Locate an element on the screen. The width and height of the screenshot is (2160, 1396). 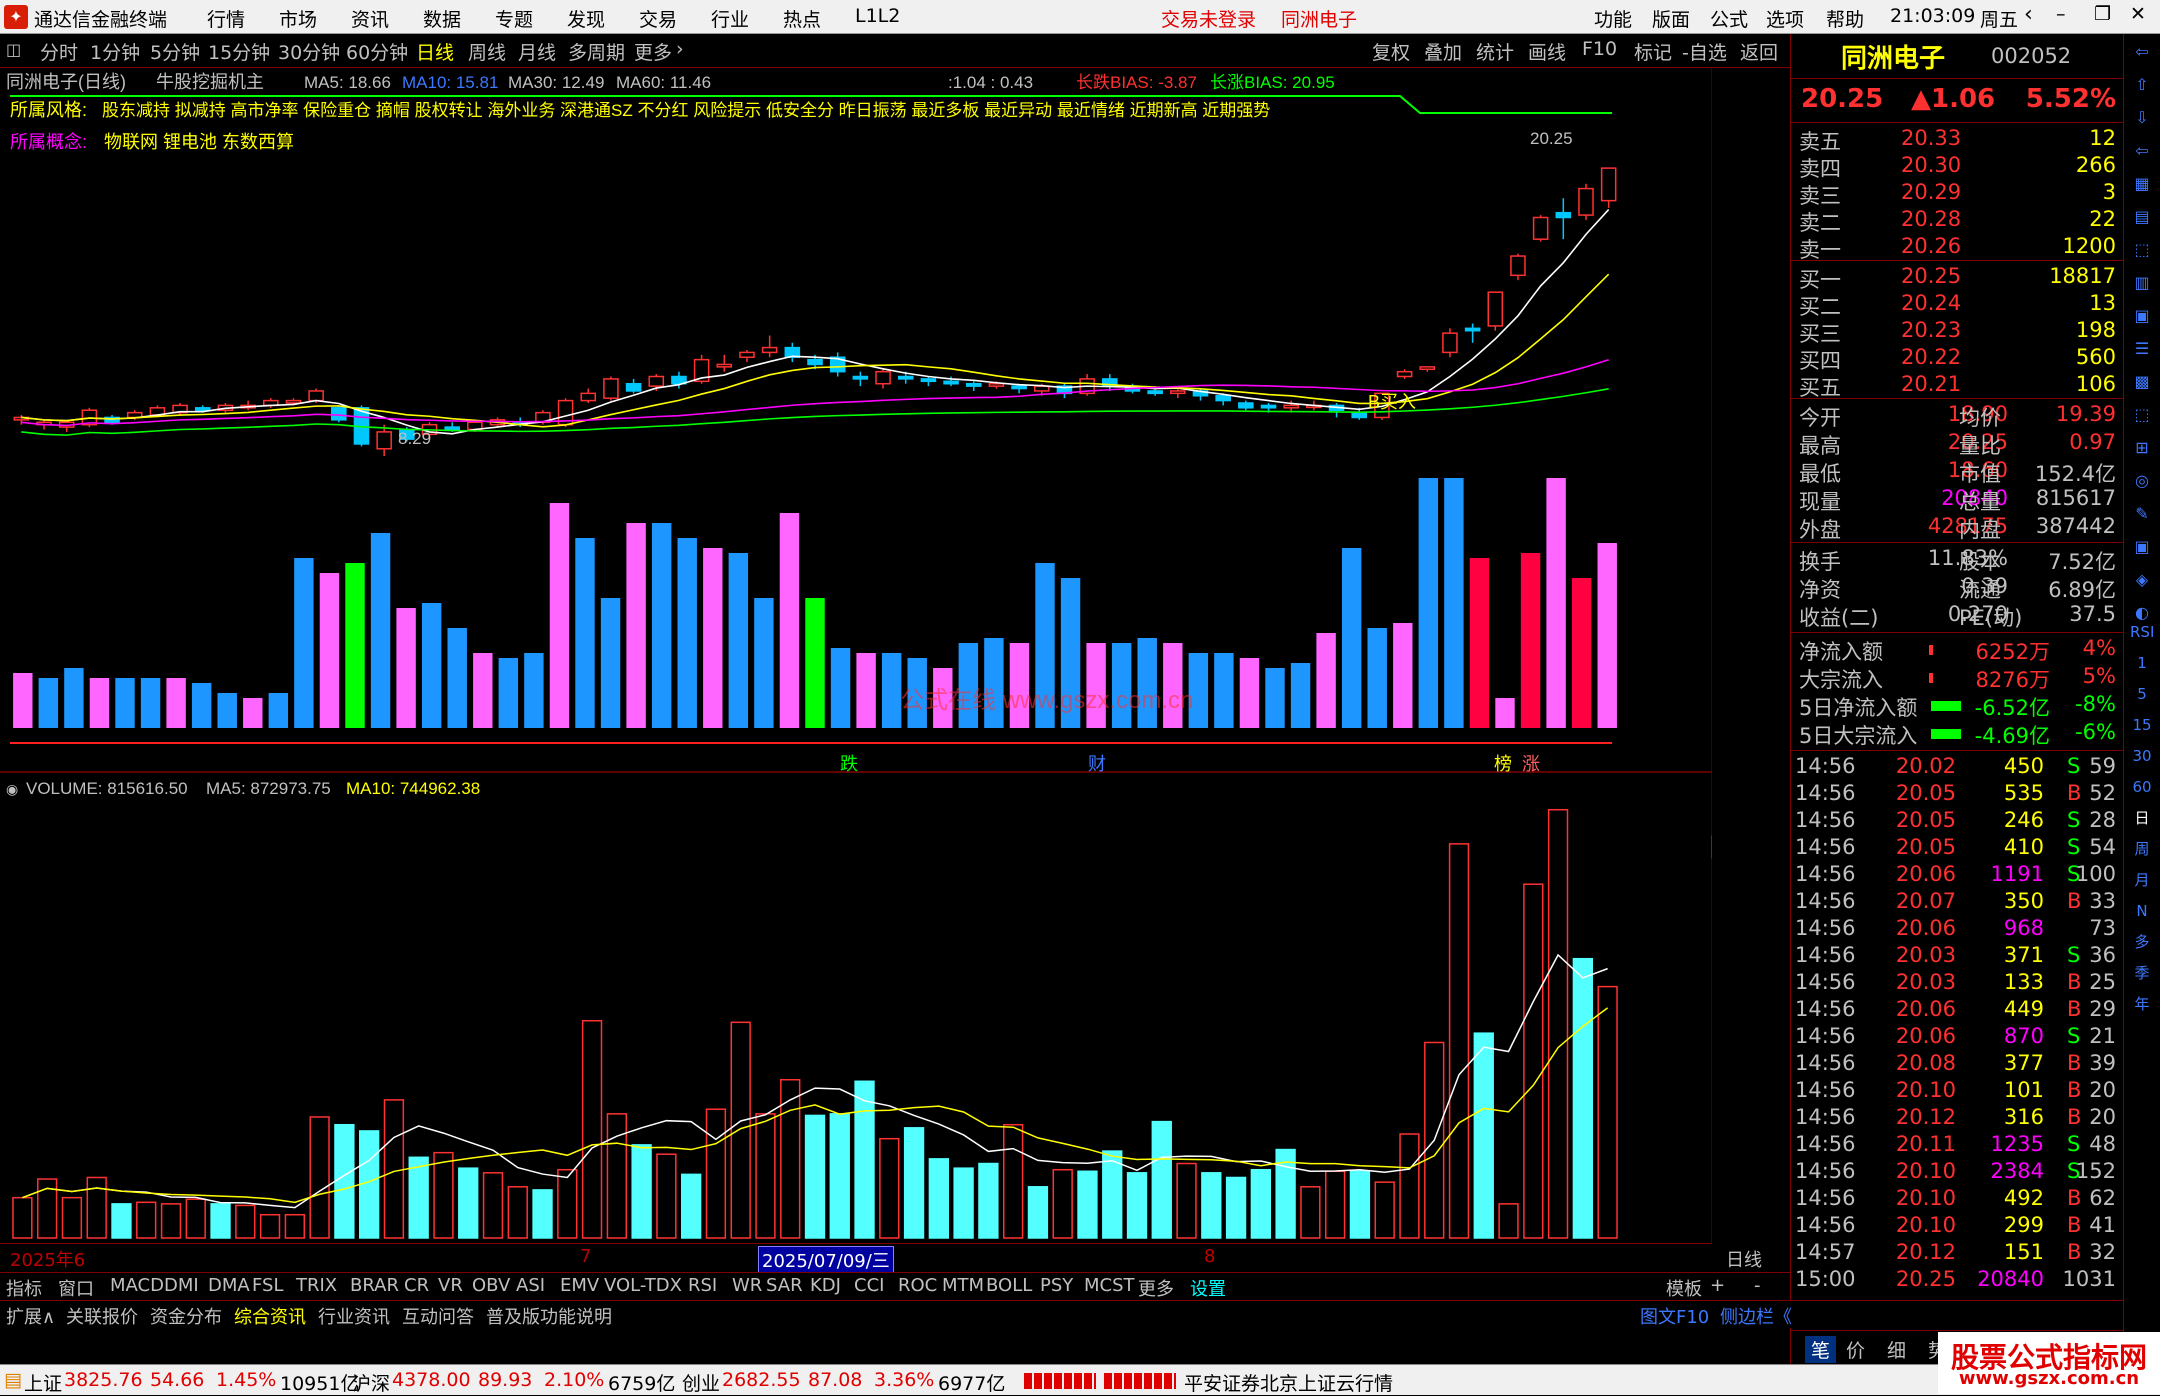
panel-tab-1: 价 is located at coordinates (1855, 1349).